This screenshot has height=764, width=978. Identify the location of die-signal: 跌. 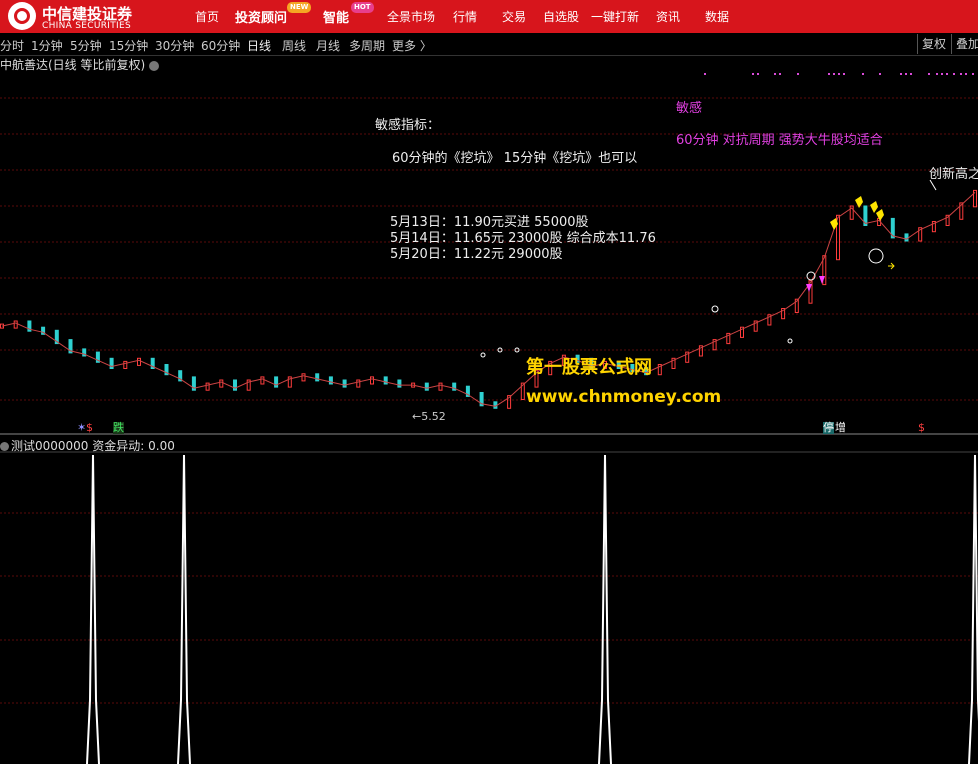
(118, 427).